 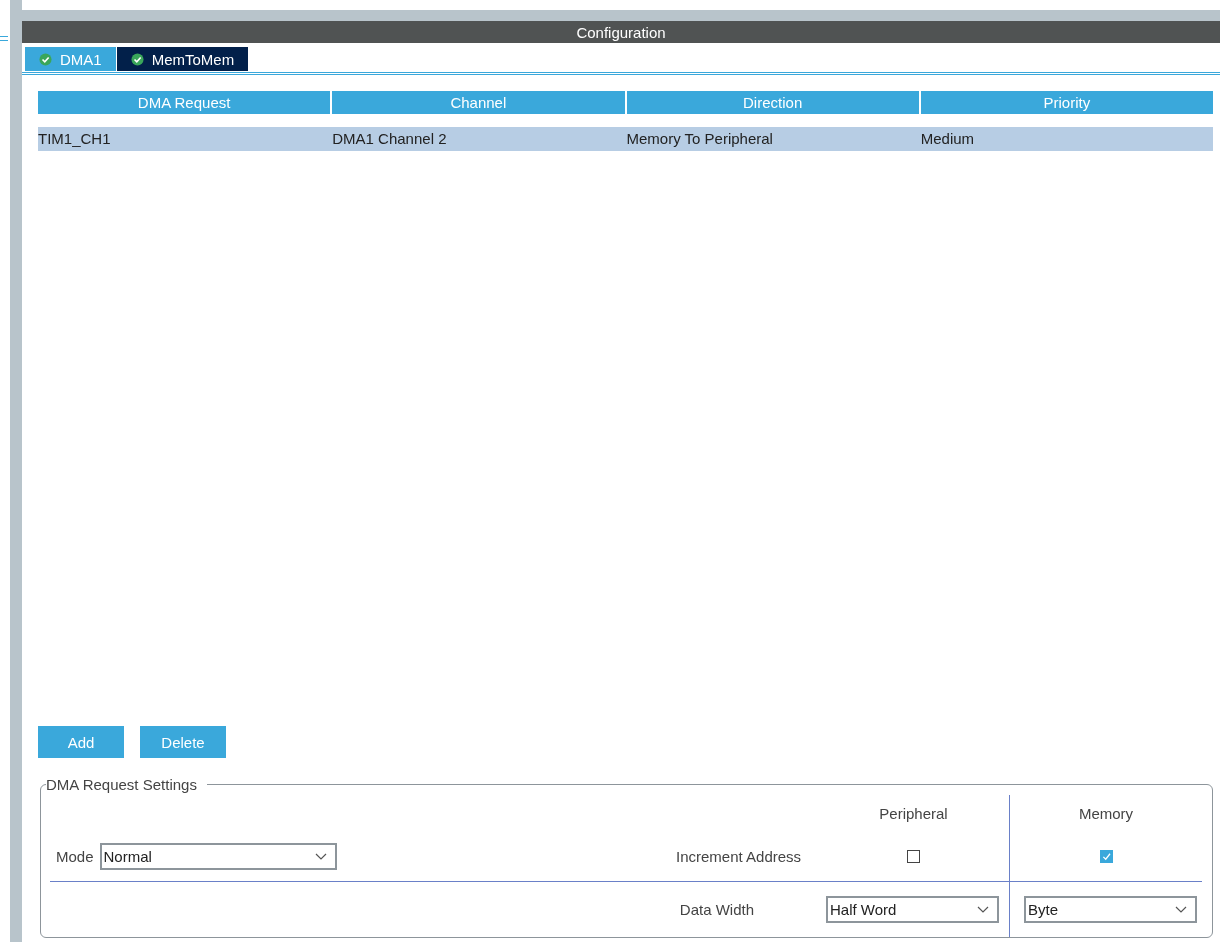 What do you see at coordinates (948, 139) in the screenshot?
I see `table-cell-text: Medium` at bounding box center [948, 139].